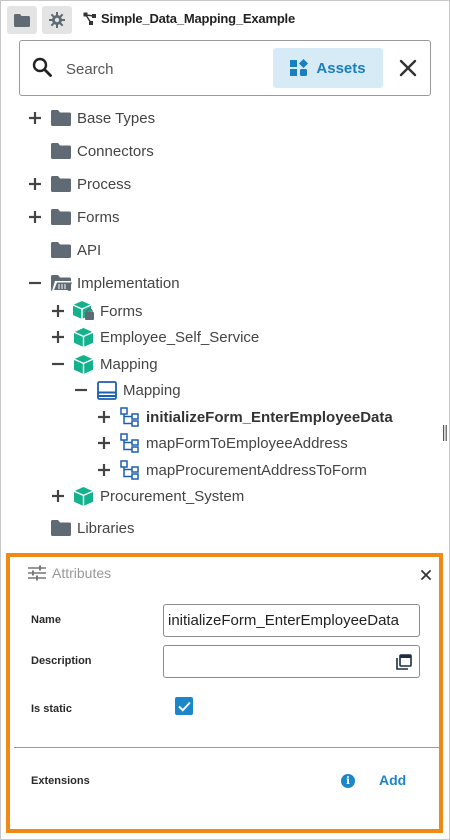  Describe the element at coordinates (116, 118) in the screenshot. I see `tree-item-label: Base Types` at that location.